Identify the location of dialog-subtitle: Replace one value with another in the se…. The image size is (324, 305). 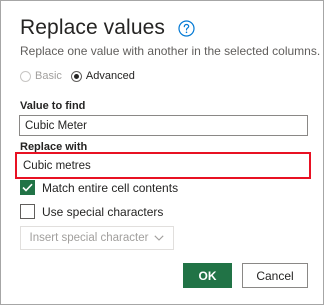
(170, 51).